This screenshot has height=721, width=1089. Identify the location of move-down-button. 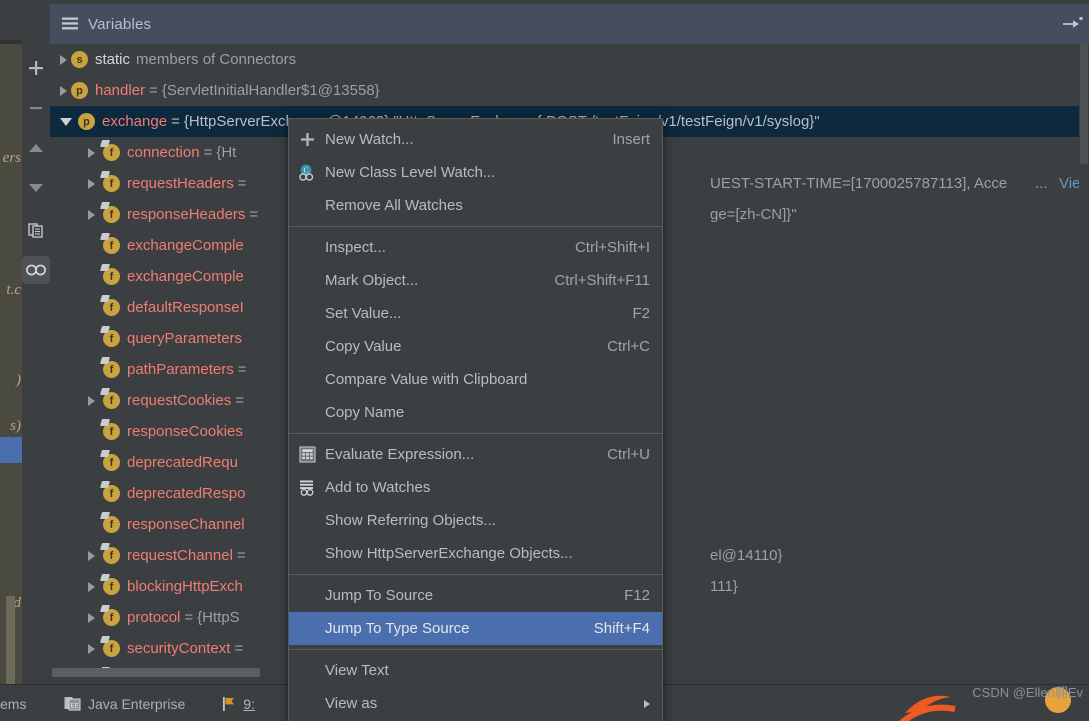
(36, 188).